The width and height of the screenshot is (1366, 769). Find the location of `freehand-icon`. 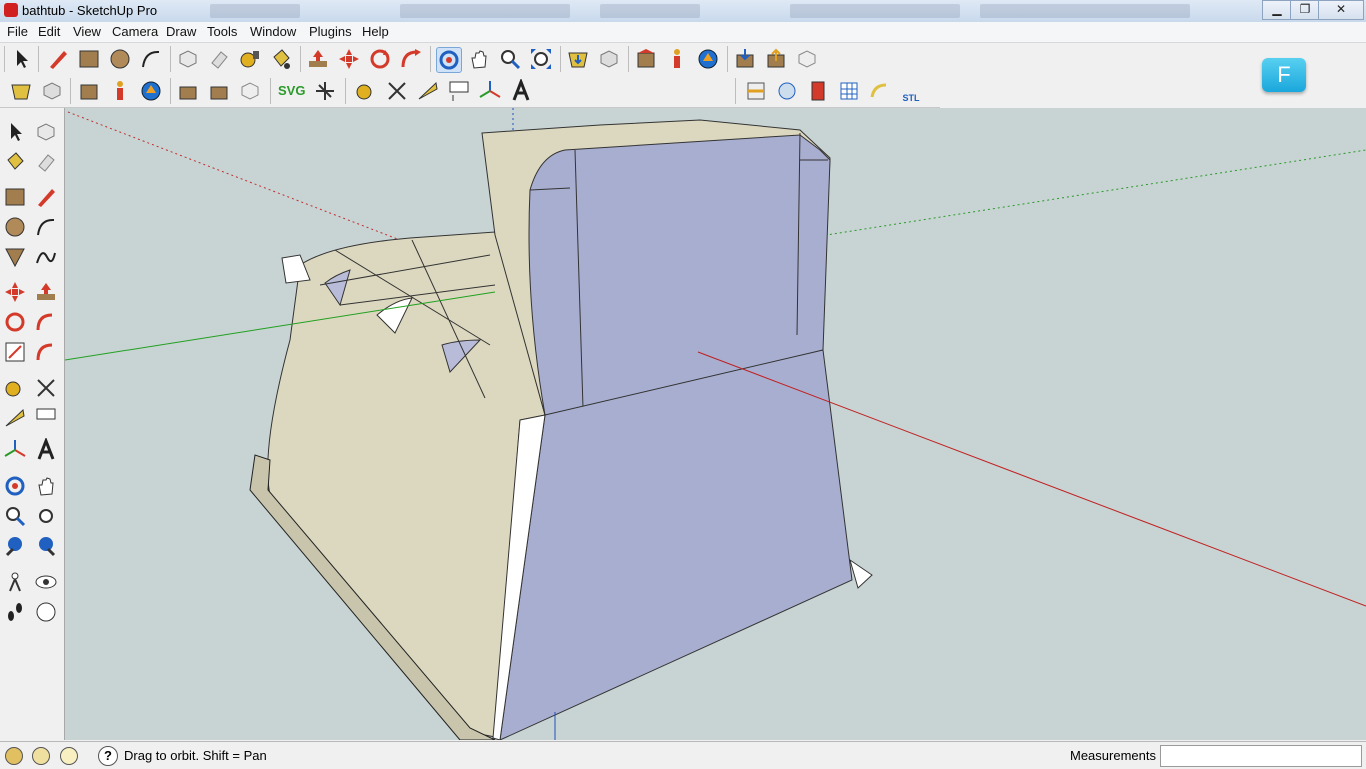

freehand-icon is located at coordinates (46, 257).